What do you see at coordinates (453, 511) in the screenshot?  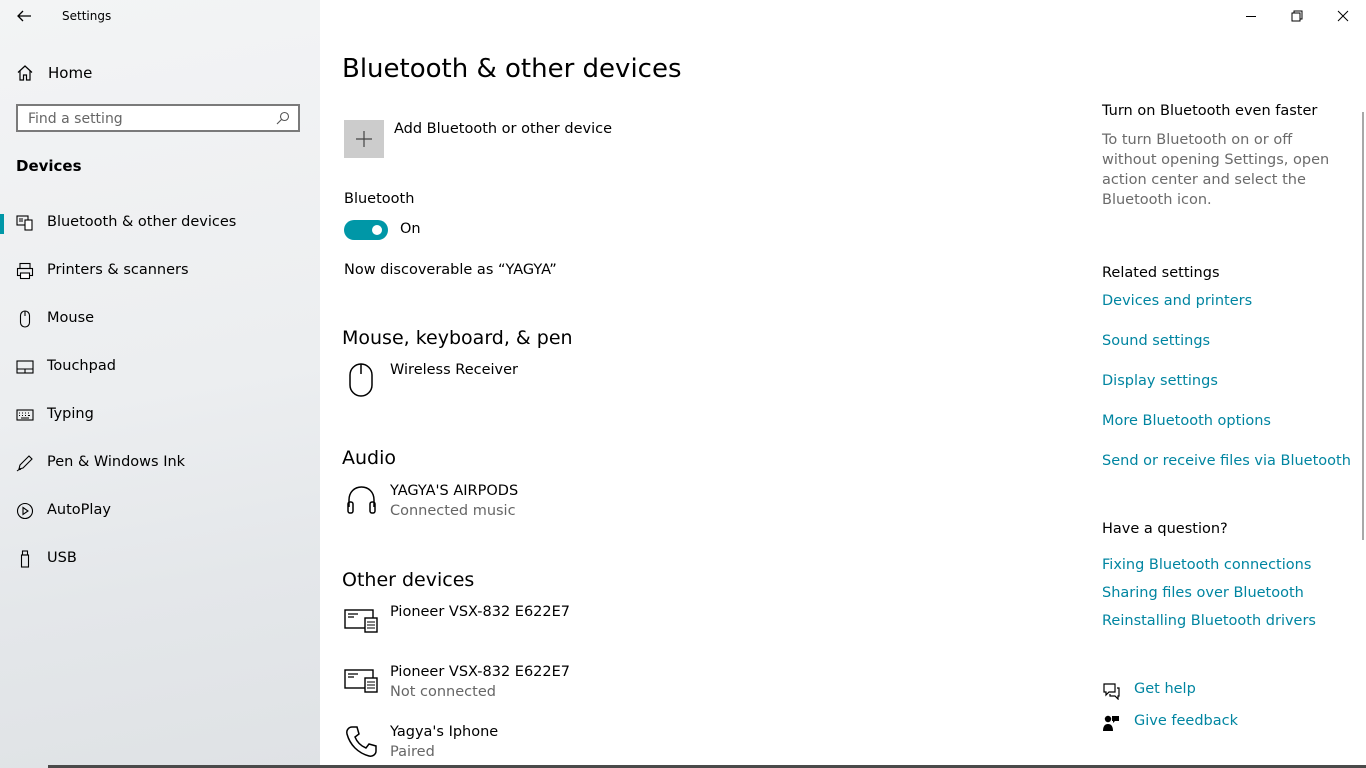 I see `device-status: Connected music` at bounding box center [453, 511].